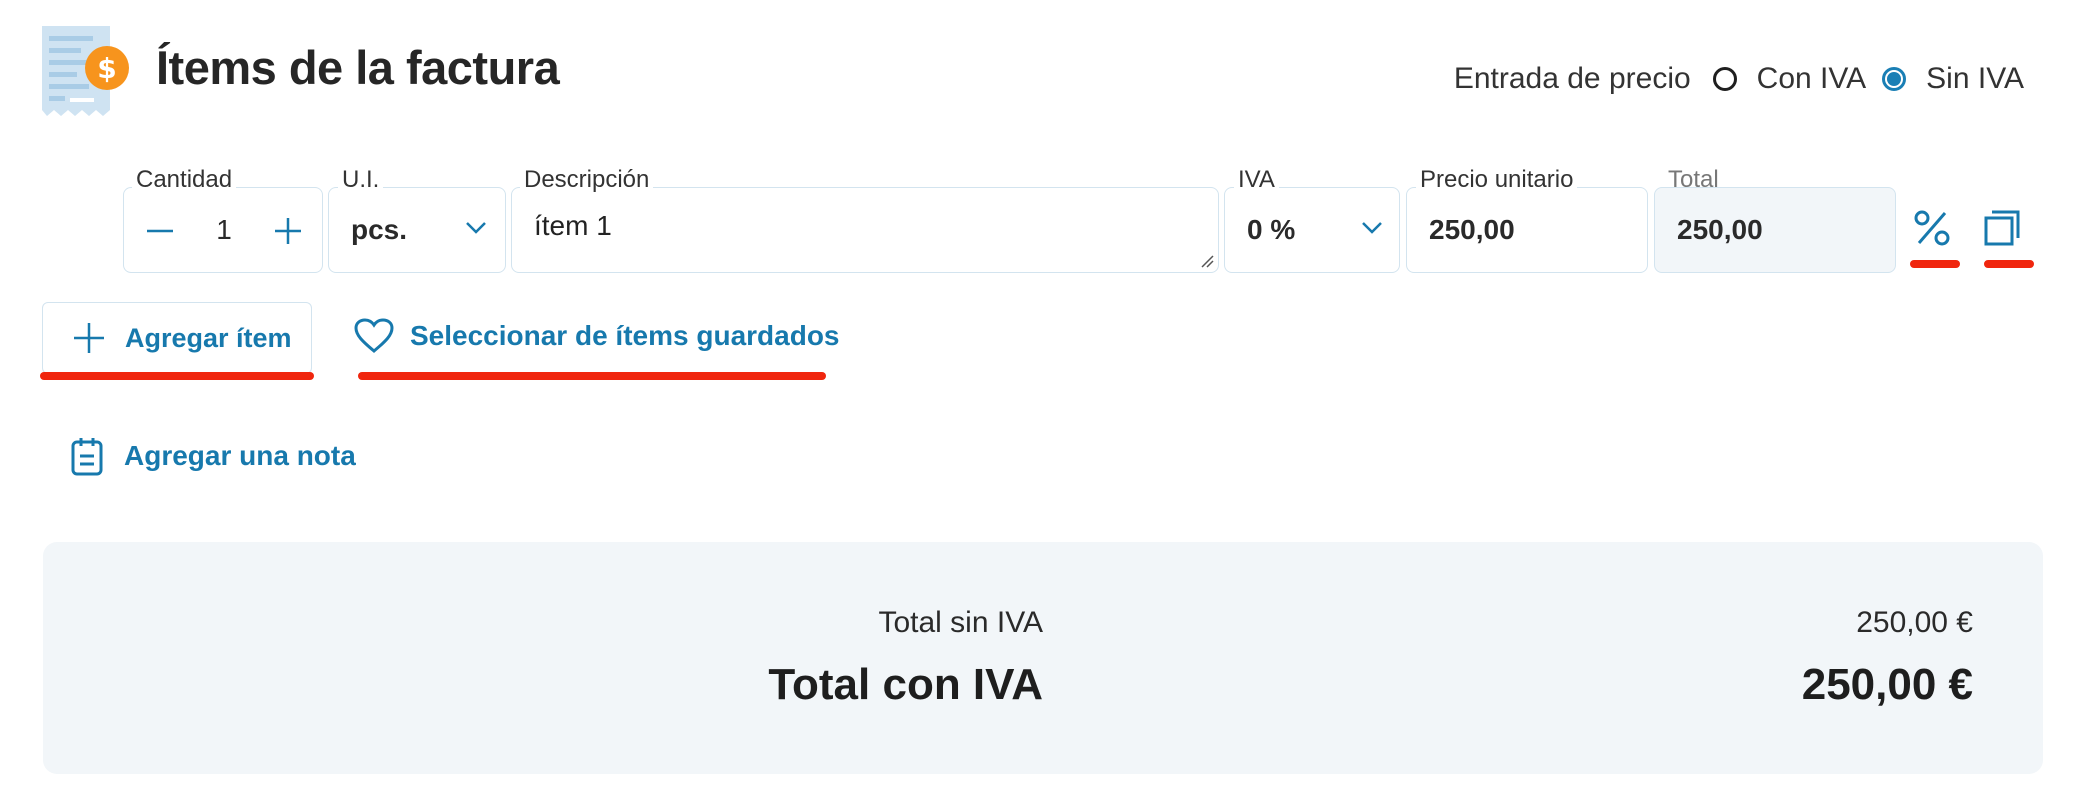 The height and width of the screenshot is (806, 2084). Describe the element at coordinates (587, 180) in the screenshot. I see `description-label: Descripción` at that location.